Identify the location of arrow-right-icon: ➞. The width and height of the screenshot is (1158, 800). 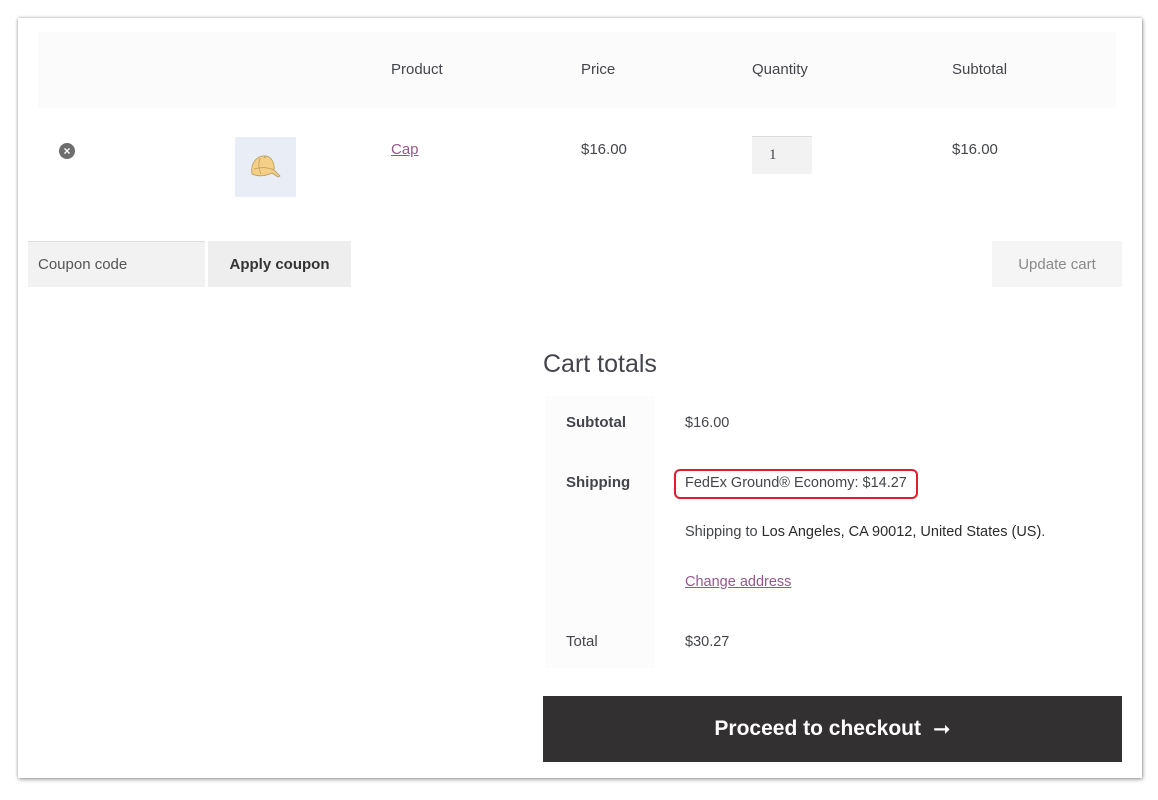
(941, 729).